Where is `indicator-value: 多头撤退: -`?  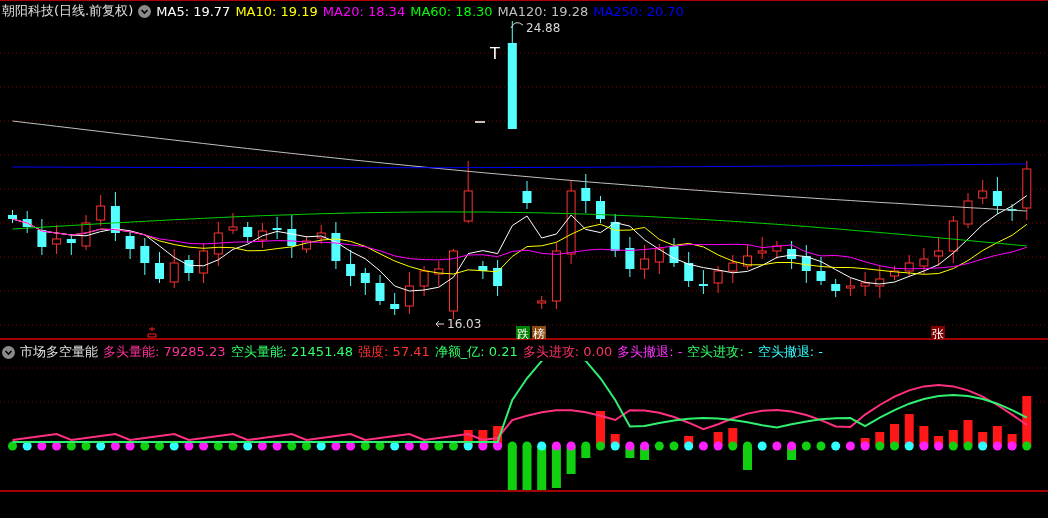 indicator-value: 多头撤退: - is located at coordinates (650, 352).